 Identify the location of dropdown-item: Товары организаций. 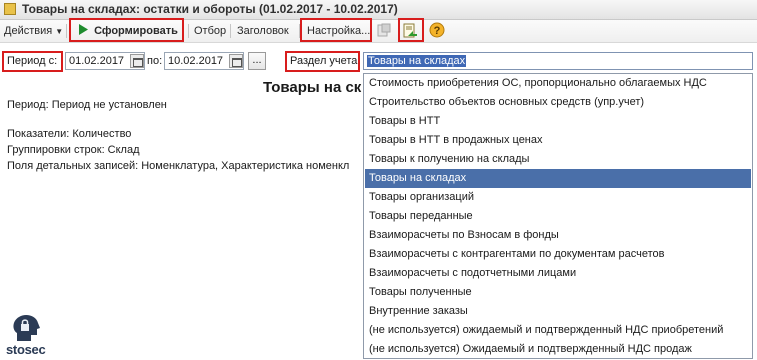
(558, 197).